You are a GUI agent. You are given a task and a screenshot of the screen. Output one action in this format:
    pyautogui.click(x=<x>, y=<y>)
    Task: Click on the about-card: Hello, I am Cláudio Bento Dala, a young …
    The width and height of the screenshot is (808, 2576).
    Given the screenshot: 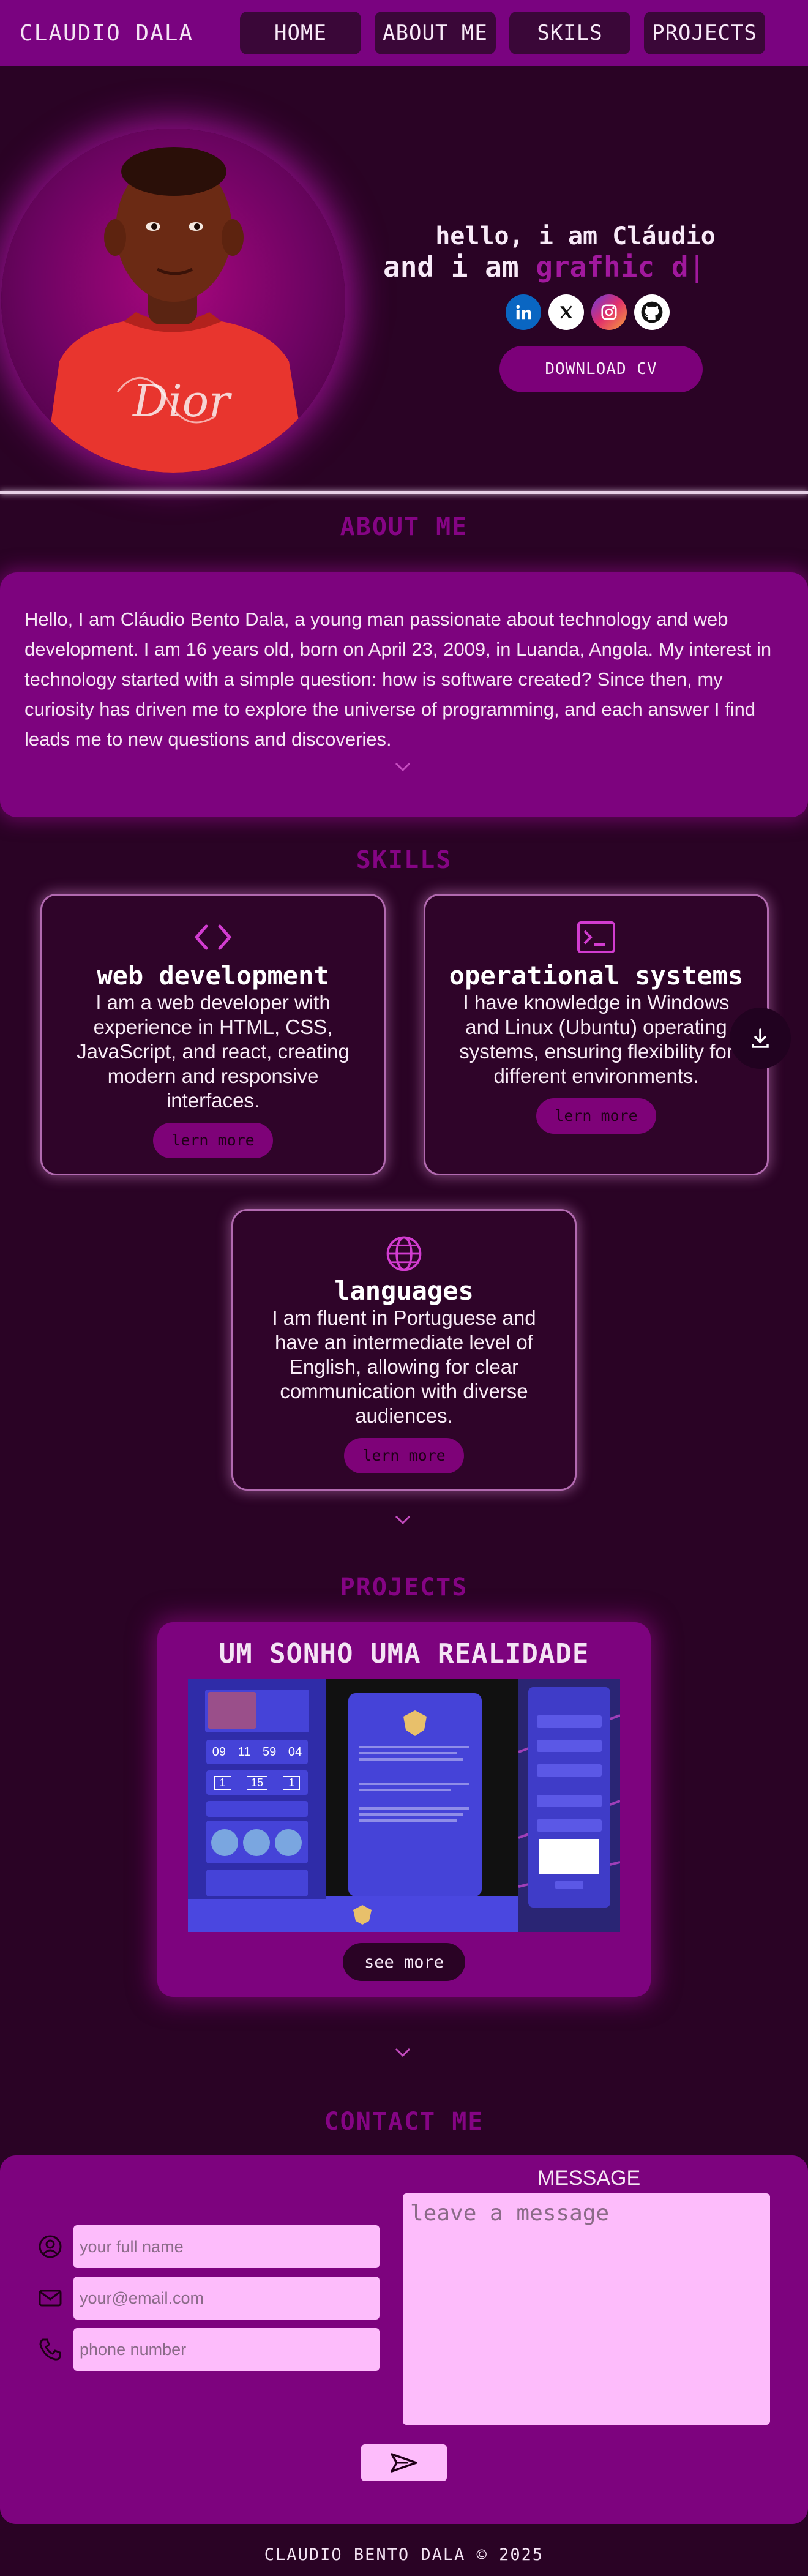 What is the action you would take?
    pyautogui.click(x=404, y=694)
    